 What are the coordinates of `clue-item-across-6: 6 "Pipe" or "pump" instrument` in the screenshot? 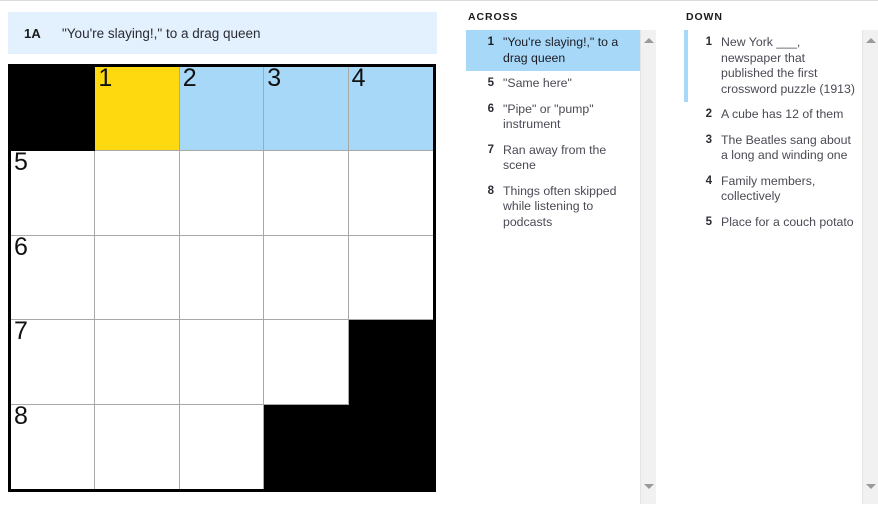 It's located at (553, 117).